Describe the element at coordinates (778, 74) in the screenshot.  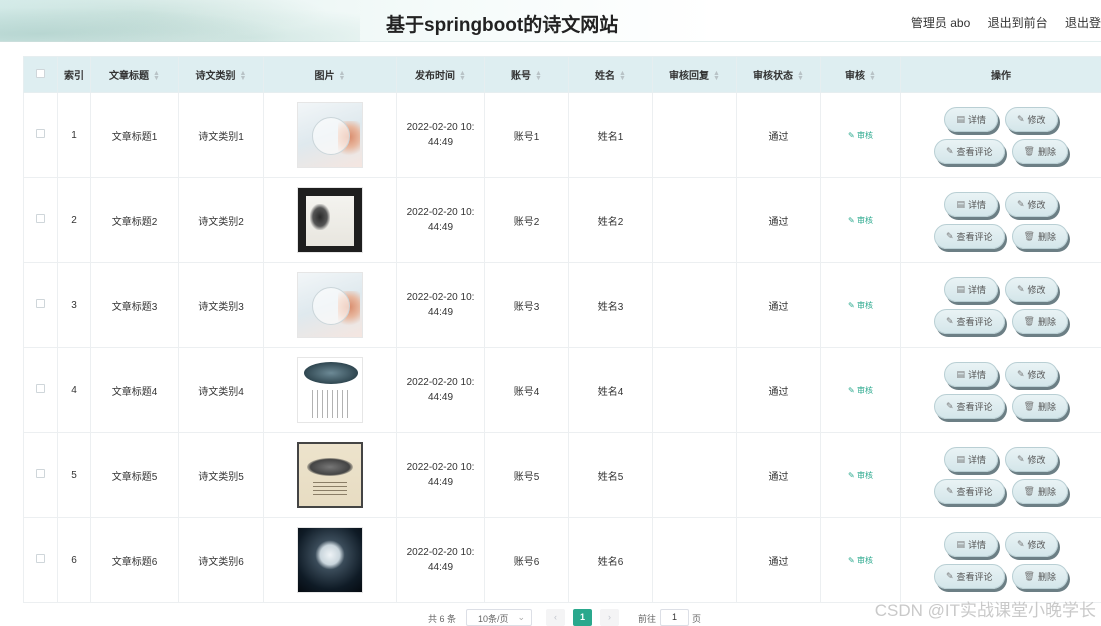
I see `col-status: 审核状态 ▲ ▼` at that location.